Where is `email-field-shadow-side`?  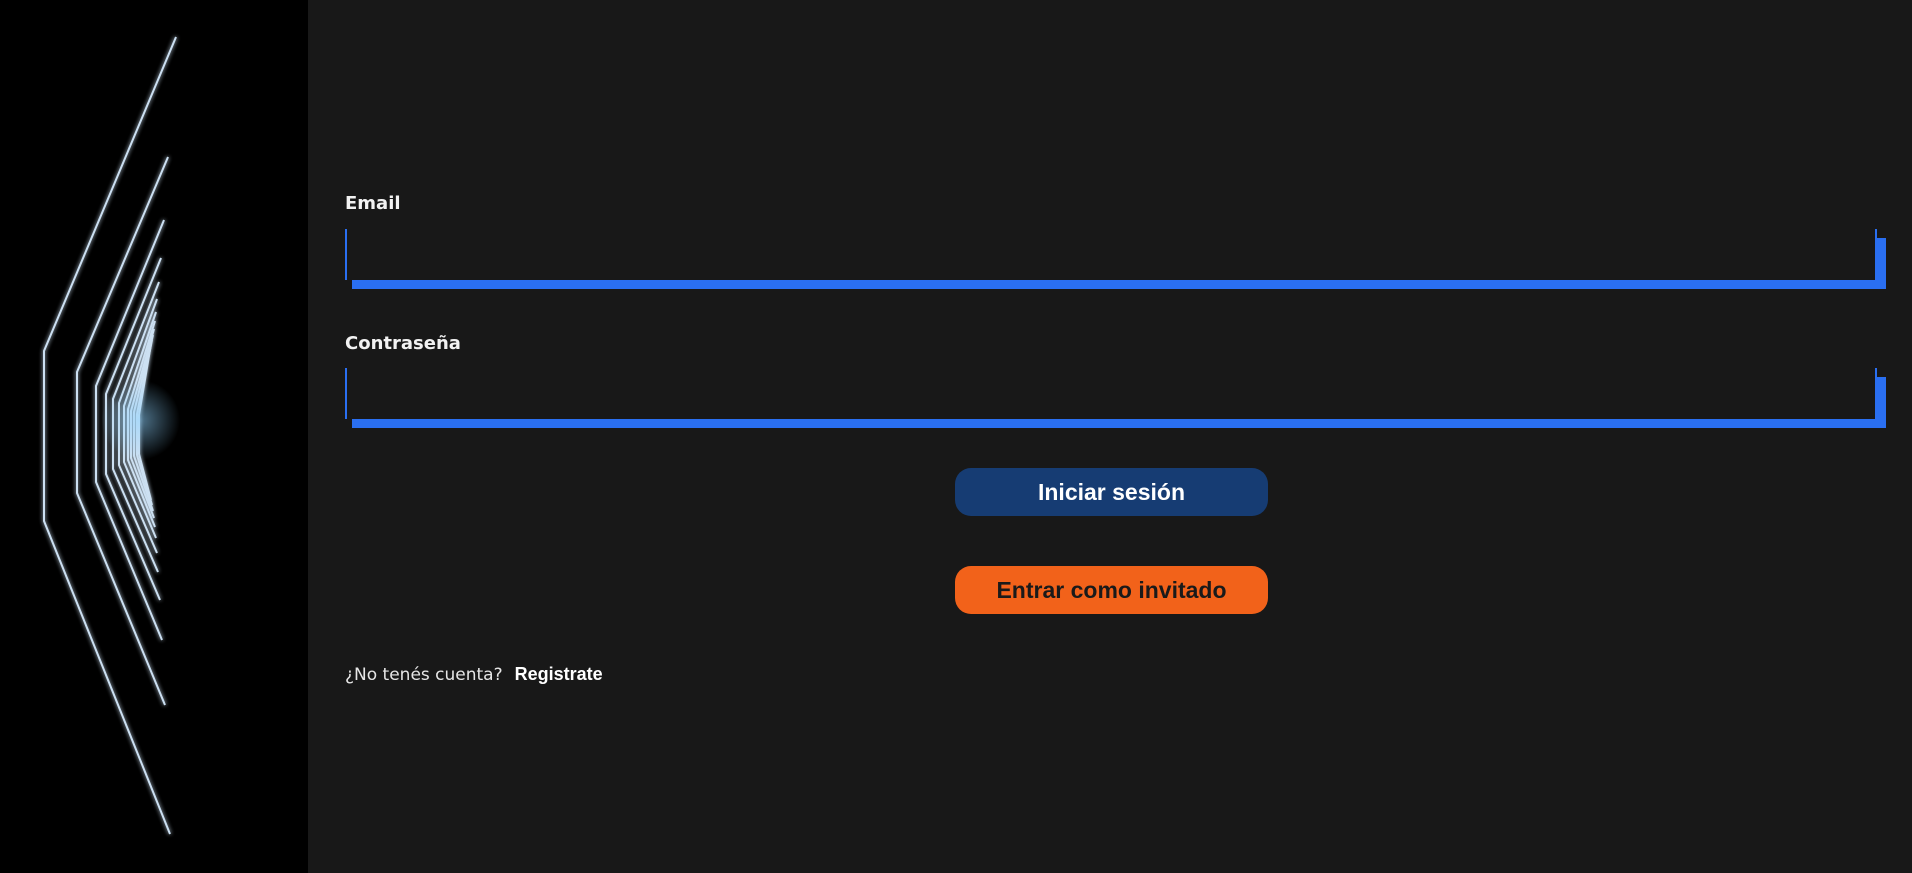
email-field-shadow-side is located at coordinates (1881, 263).